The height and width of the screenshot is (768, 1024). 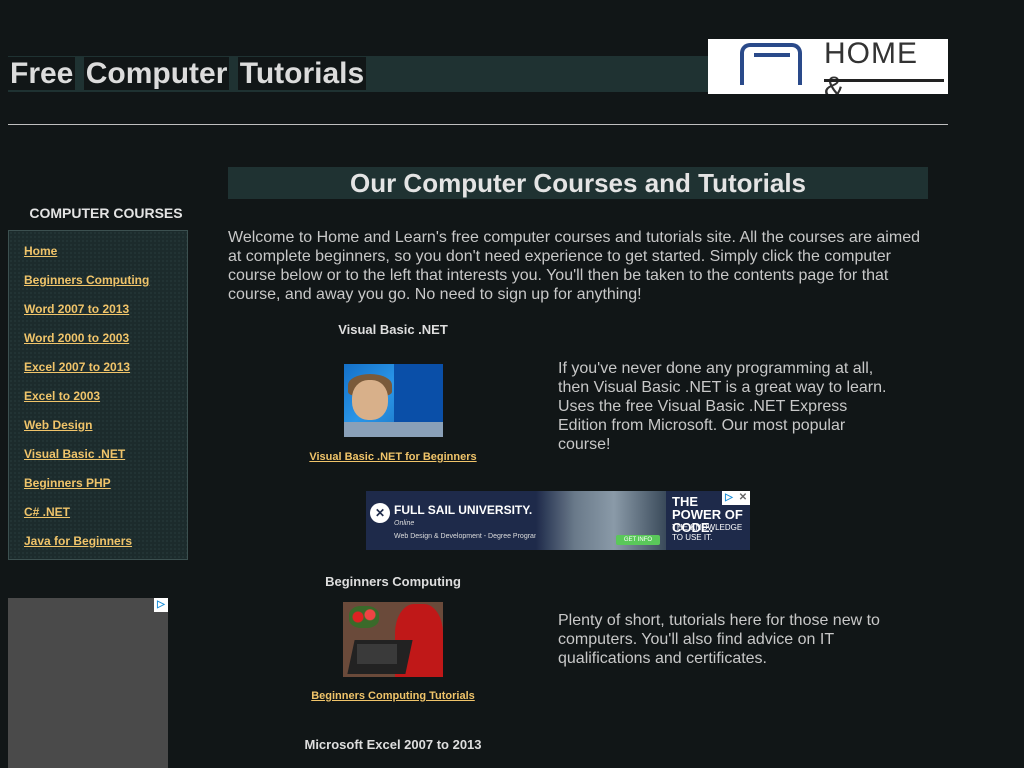 What do you see at coordinates (463, 510) in the screenshot?
I see `ad-brand: FULL SAIL UNIVERSITY.` at bounding box center [463, 510].